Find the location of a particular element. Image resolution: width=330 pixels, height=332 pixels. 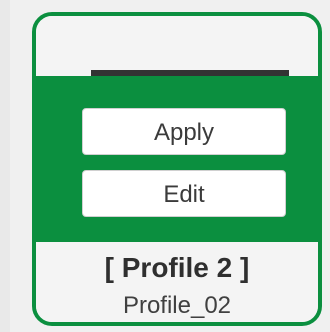

apply-button: Apply is located at coordinates (184, 131).